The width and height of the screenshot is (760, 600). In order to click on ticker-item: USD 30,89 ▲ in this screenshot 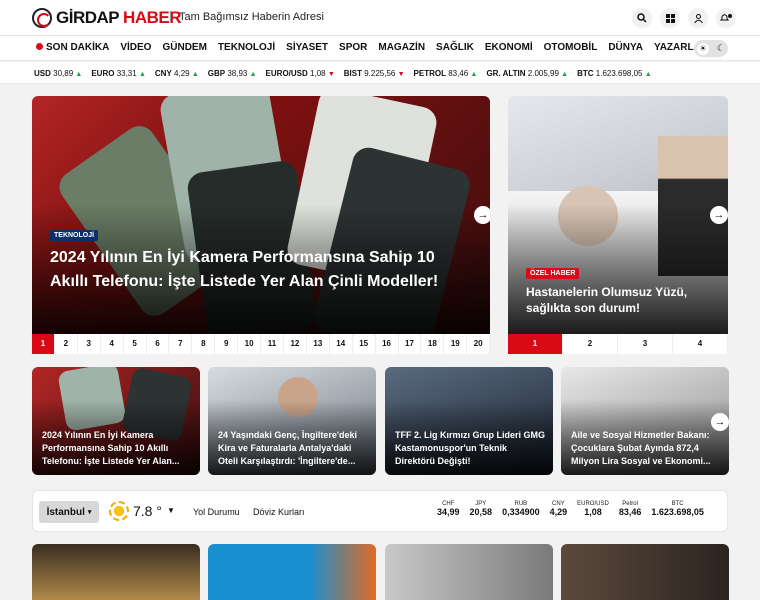, I will do `click(58, 73)`.